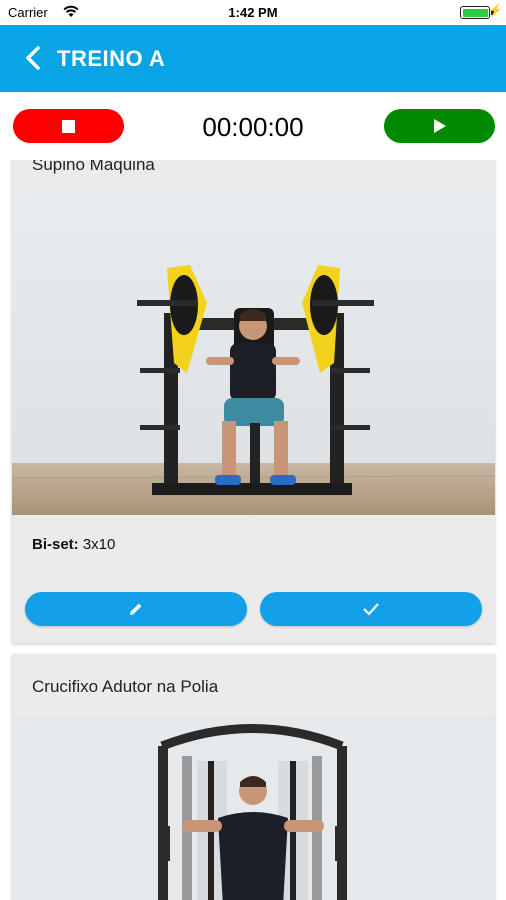  Describe the element at coordinates (495, 10) in the screenshot. I see `charging-icon: ⚡` at that location.